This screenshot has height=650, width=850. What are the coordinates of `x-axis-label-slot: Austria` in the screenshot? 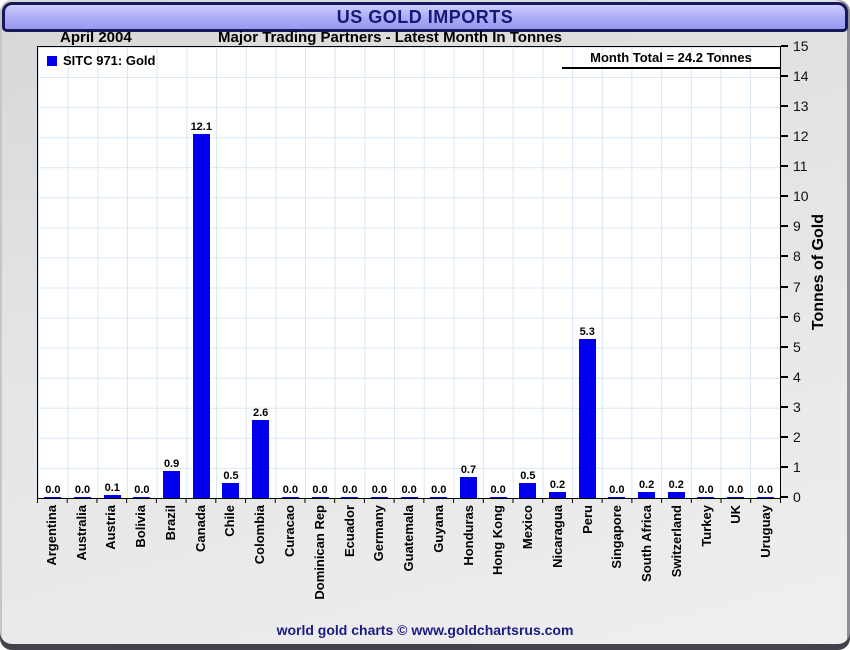 It's located at (112, 561).